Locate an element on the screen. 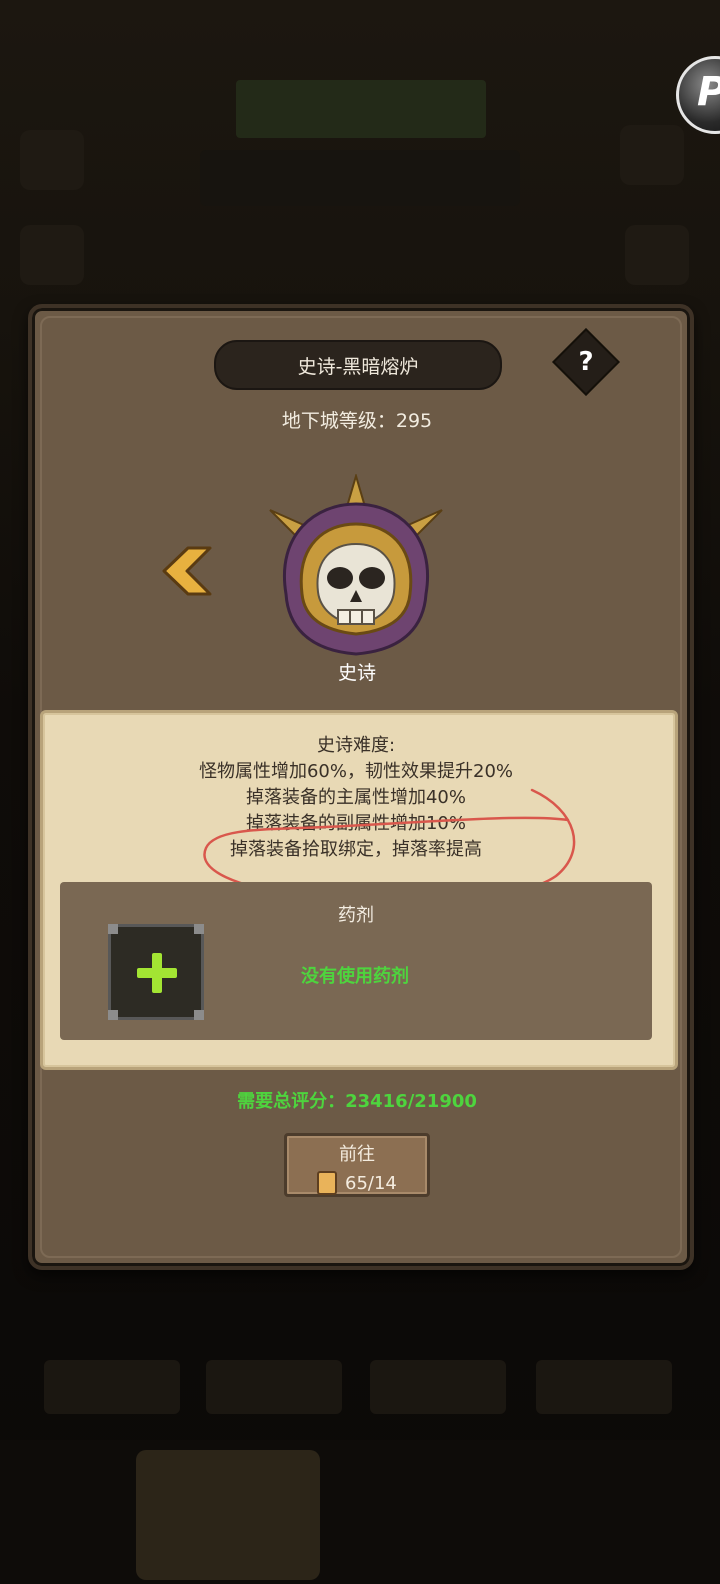  plus-icon is located at coordinates (157, 973).